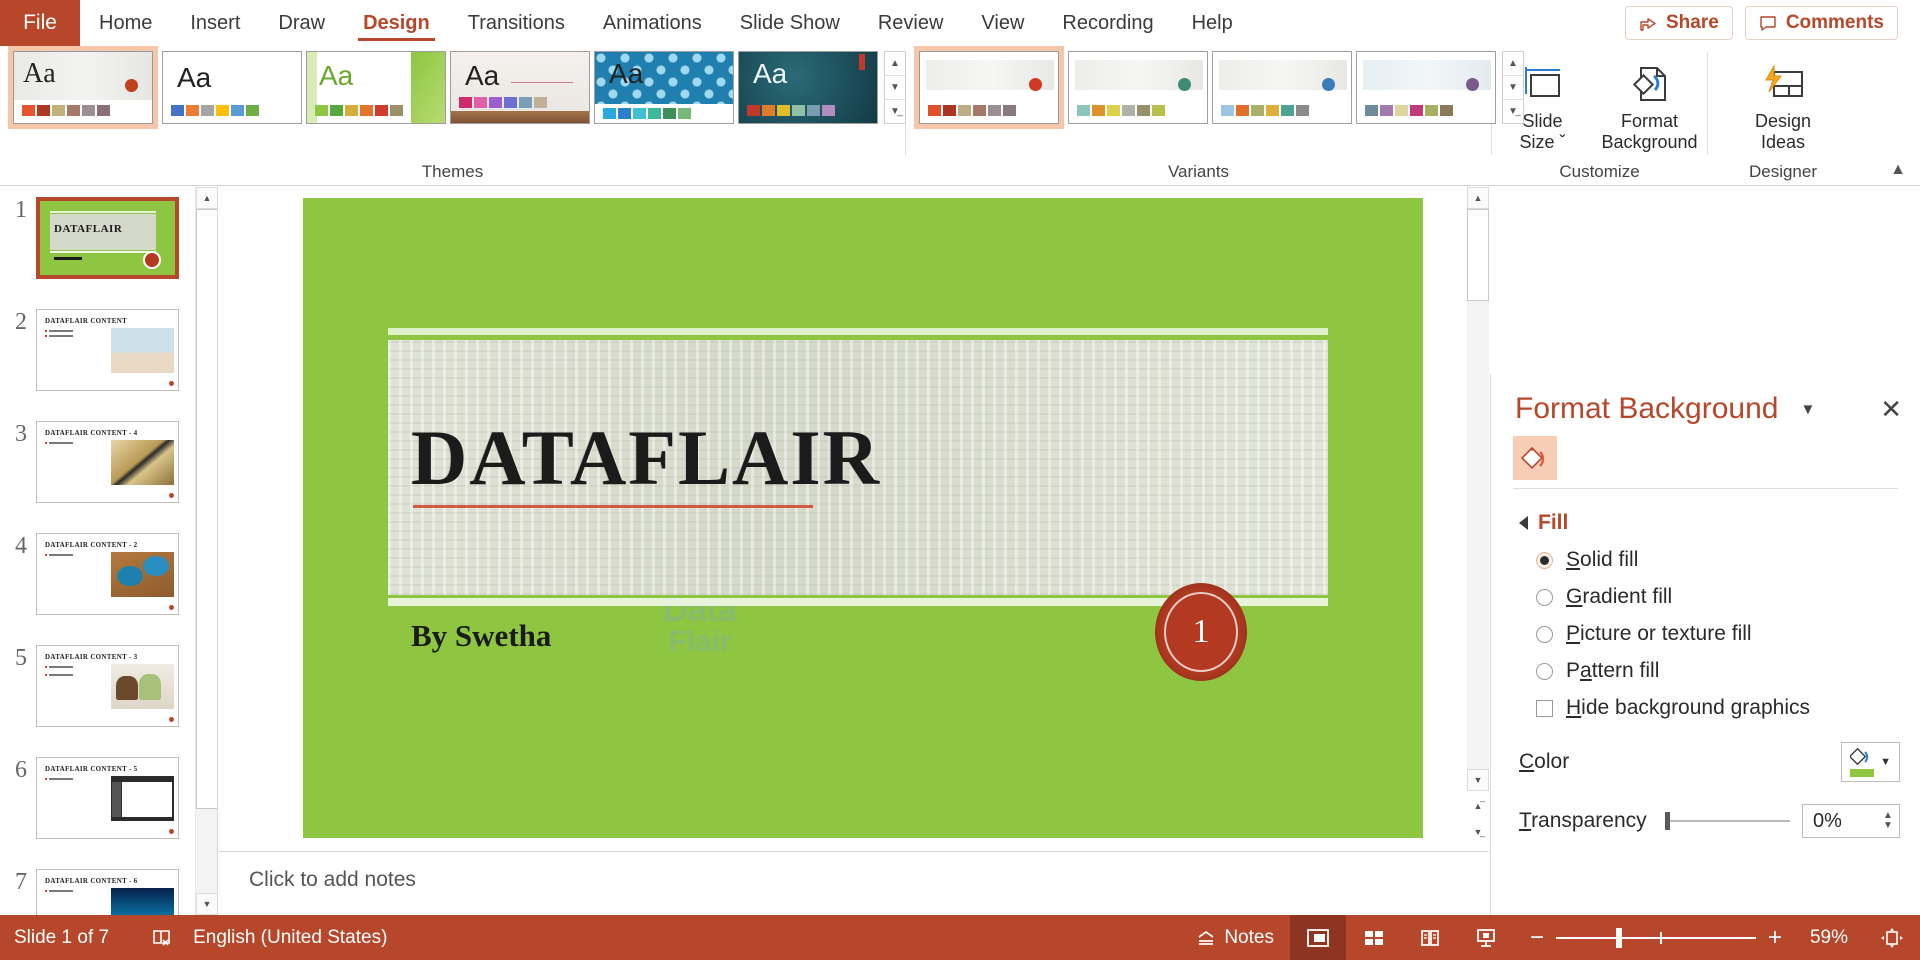 The image size is (1920, 960). I want to click on transparency-input, so click(1838, 821).